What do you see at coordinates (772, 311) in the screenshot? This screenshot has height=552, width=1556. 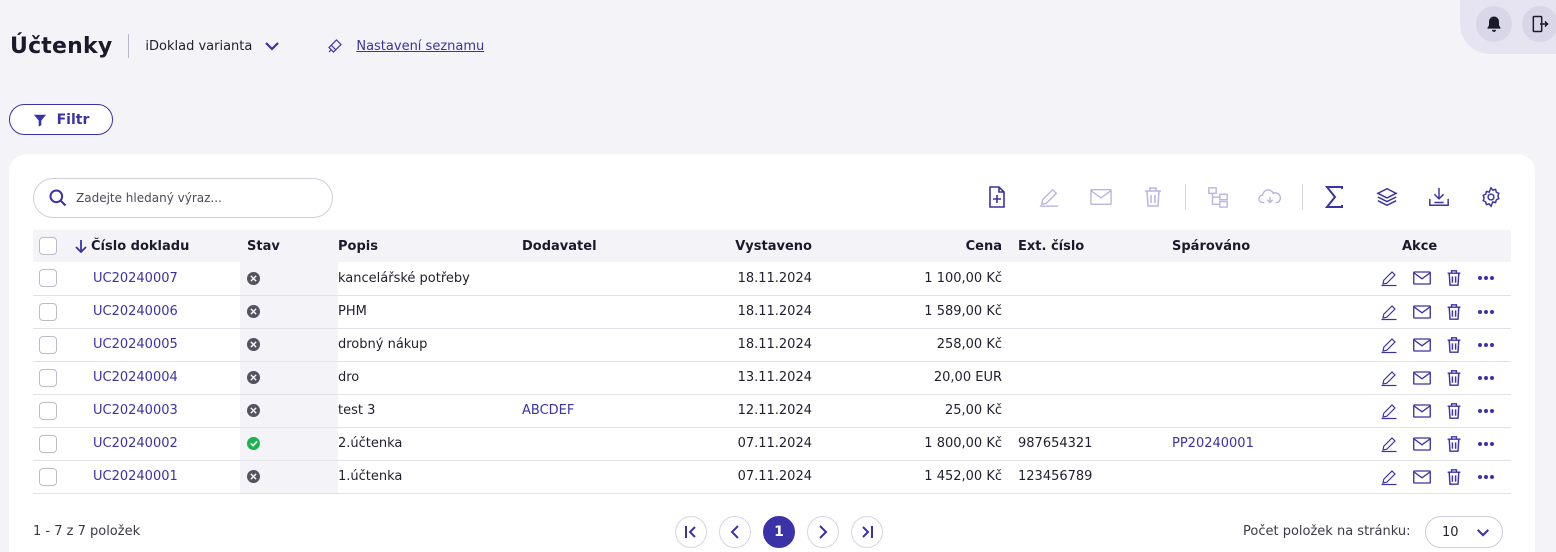 I see `table-row: UC20240006 PHM 18.11.2024 1 589,00 Kč` at bounding box center [772, 311].